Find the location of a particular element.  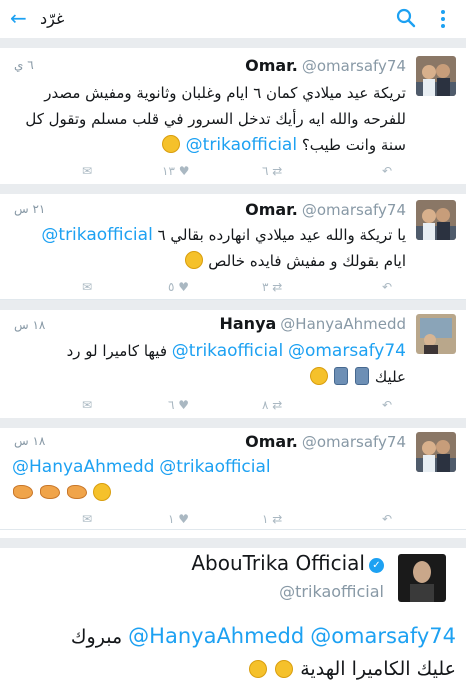

tweet-header: Hanya @HanyaAhmedd is located at coordinates (312, 324).